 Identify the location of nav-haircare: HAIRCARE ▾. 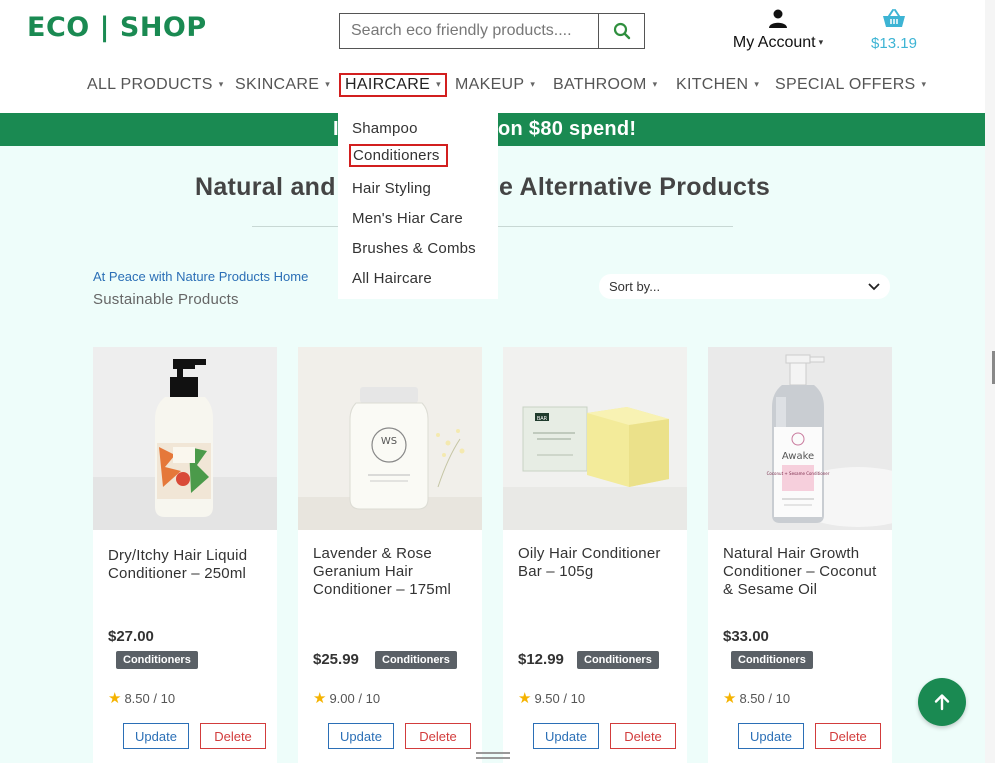
(393, 85).